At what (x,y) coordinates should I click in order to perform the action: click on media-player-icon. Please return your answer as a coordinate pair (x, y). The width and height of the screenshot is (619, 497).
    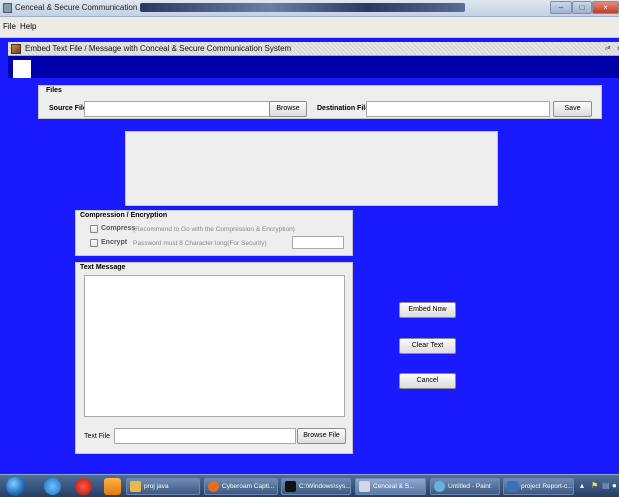
    Looking at the image, I should click on (112, 486).